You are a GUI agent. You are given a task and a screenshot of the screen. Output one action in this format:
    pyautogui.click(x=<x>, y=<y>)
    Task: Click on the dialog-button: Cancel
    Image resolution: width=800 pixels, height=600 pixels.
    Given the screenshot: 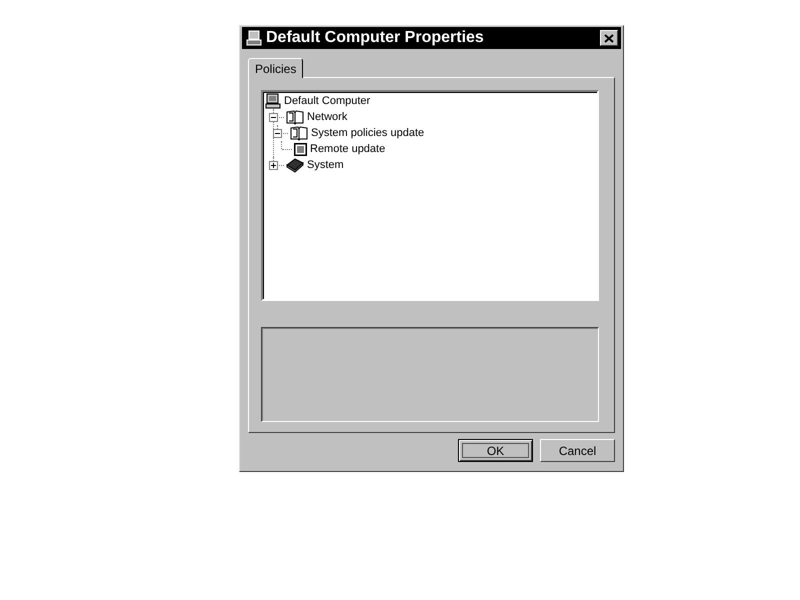 What is the action you would take?
    pyautogui.click(x=577, y=450)
    